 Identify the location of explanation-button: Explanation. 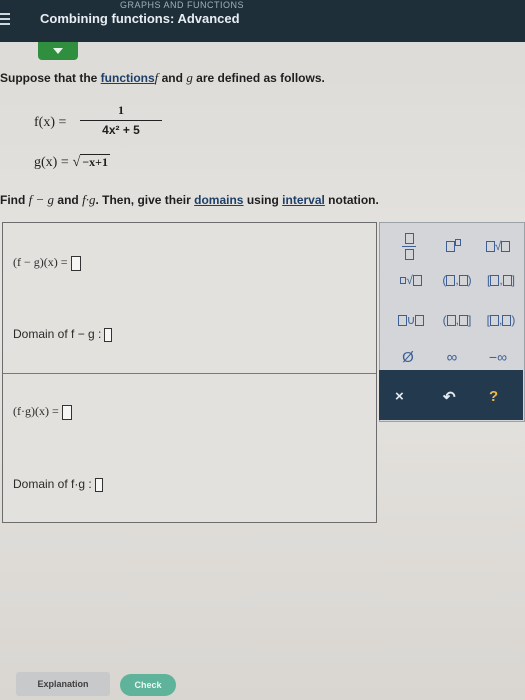
(63, 684).